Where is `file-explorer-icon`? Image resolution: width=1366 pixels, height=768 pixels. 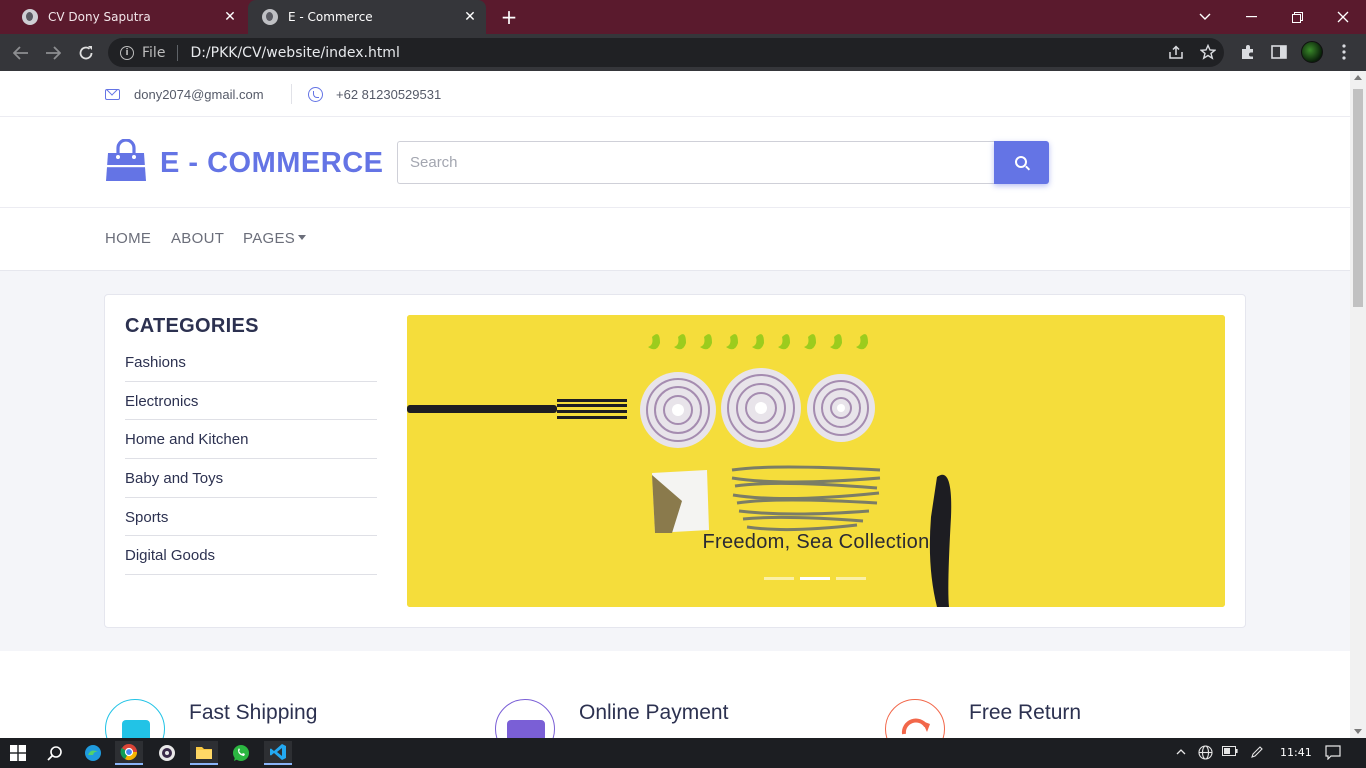 file-explorer-icon is located at coordinates (204, 753).